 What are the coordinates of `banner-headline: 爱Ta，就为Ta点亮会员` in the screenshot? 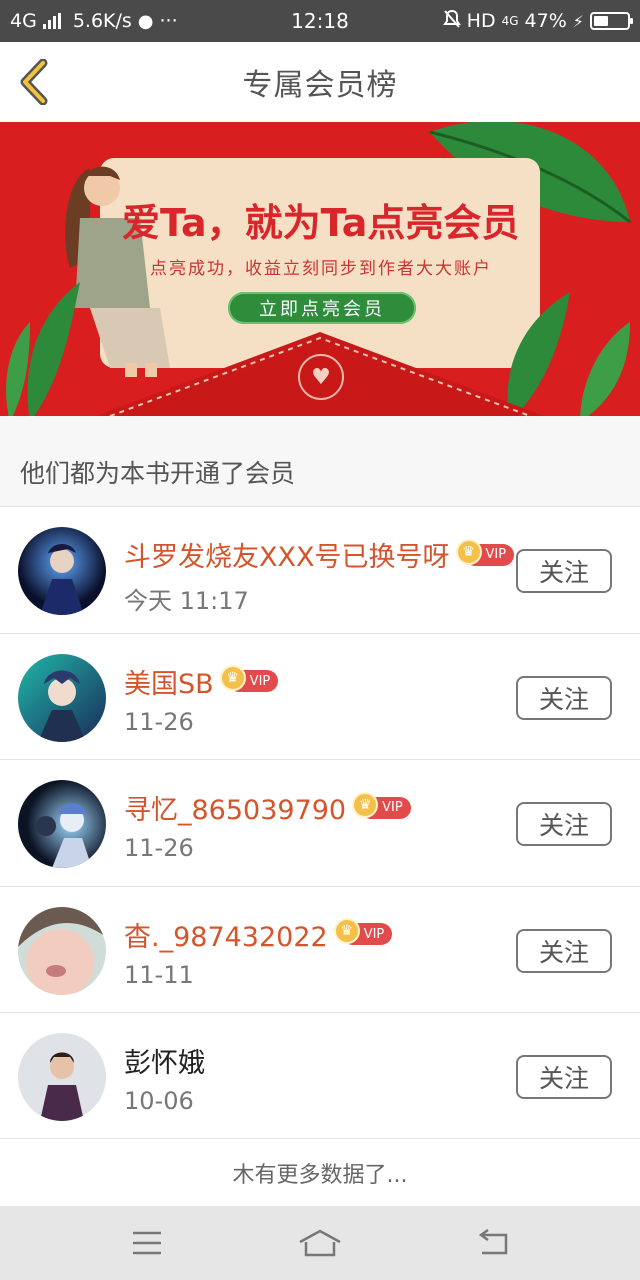 It's located at (321, 223).